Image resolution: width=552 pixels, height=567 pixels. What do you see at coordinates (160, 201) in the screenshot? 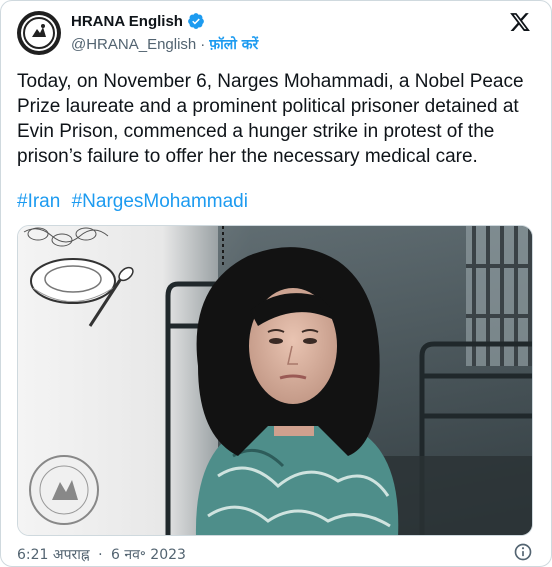
I see `hashtag-narges-mohammadi: #NargesMohammadi` at bounding box center [160, 201].